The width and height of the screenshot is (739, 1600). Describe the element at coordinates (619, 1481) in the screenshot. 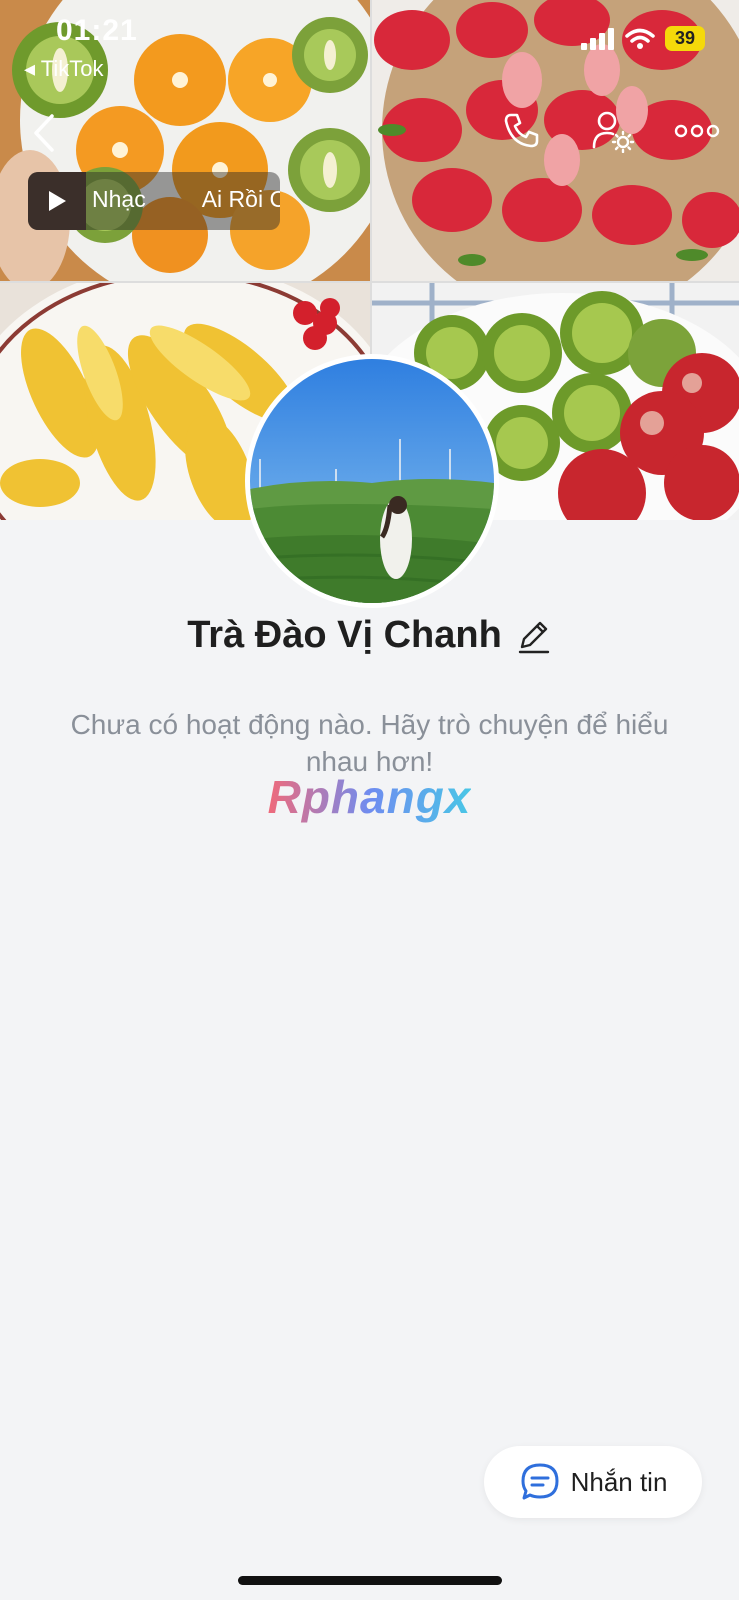

I see `send-message-label: Nhắn tin` at that location.